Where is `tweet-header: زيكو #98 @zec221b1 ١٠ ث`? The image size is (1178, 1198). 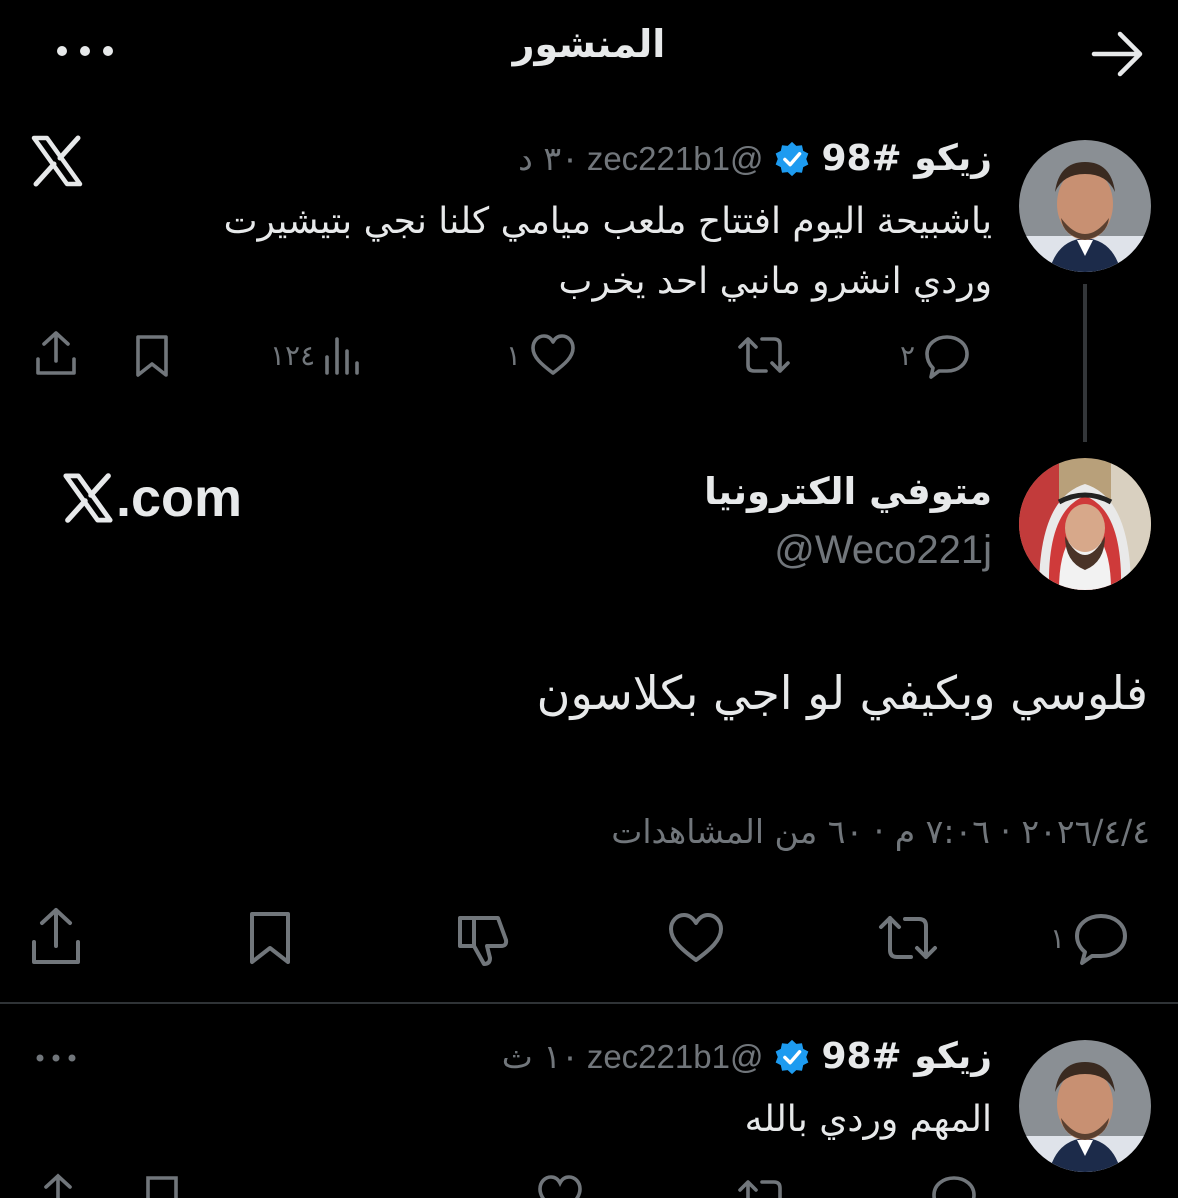
tweet-header: زيكو #98 @zec221b1 ١٠ ث is located at coordinates (747, 1056).